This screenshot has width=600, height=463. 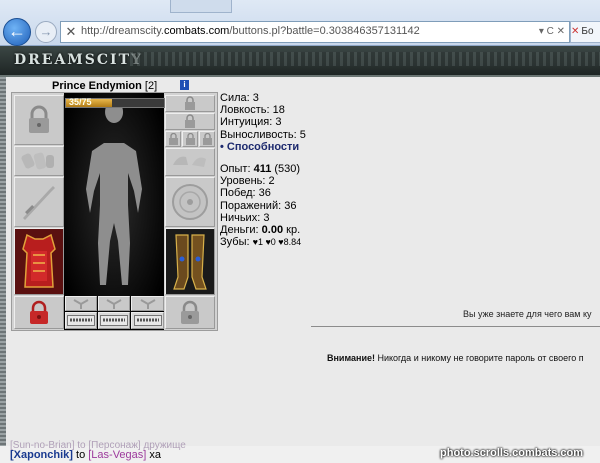 What do you see at coordinates (173, 139) in the screenshot?
I see `ring-slot-1-lock-icon` at bounding box center [173, 139].